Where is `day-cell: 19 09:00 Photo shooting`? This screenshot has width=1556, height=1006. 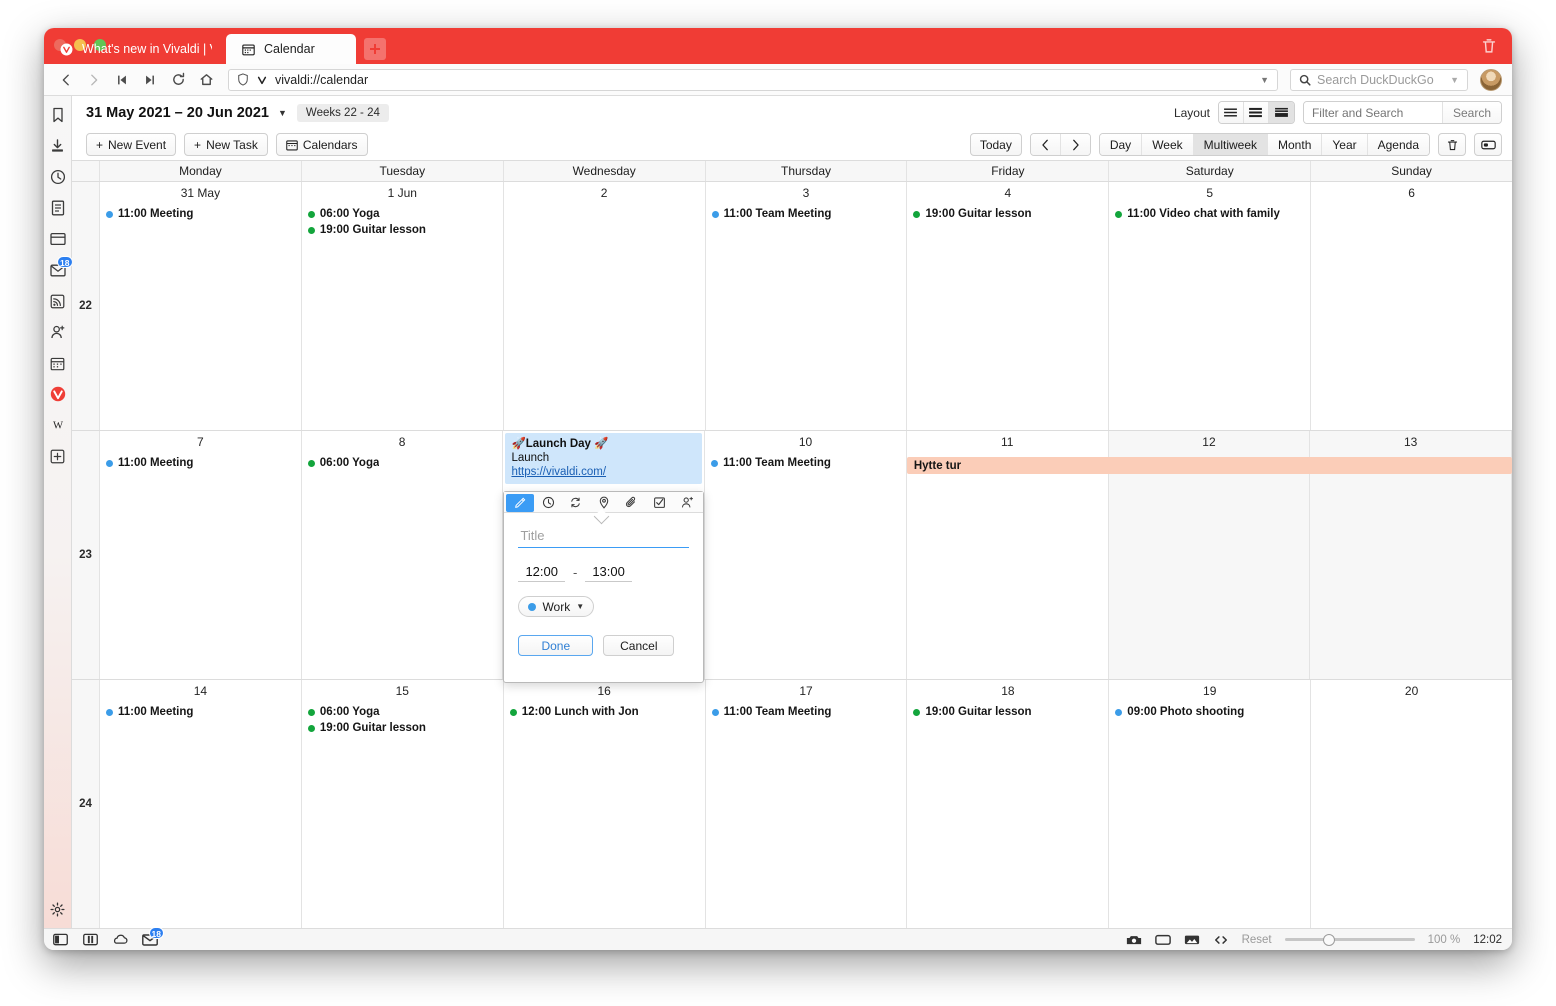 day-cell: 19 09:00 Photo shooting is located at coordinates (1210, 804).